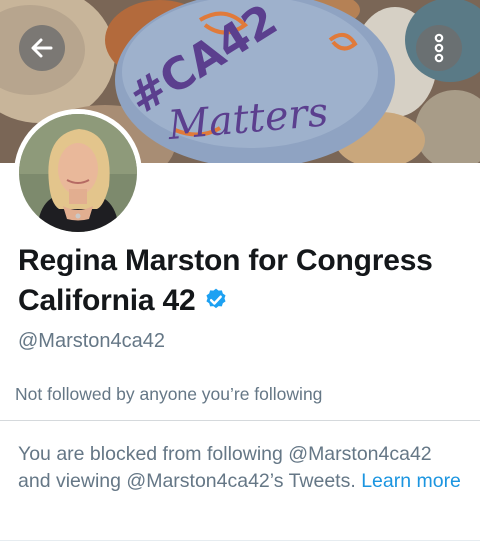 Image resolution: width=480 pixels, height=549 pixels. Describe the element at coordinates (92, 341) in the screenshot. I see `profile-handle: @Marston4ca42` at that location.